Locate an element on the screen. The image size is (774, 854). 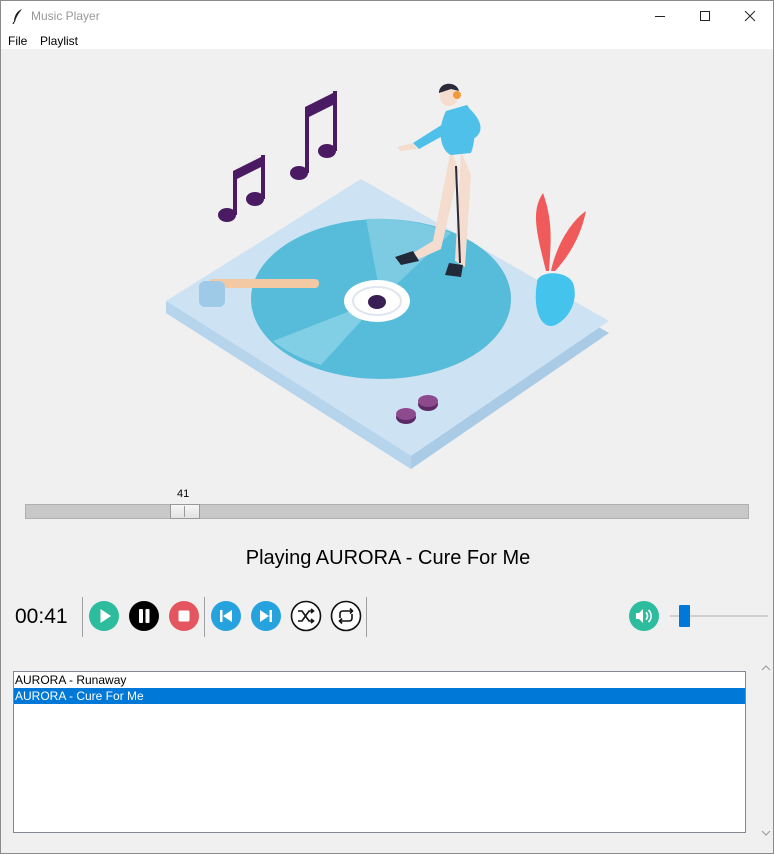
close-button is located at coordinates (750, 16).